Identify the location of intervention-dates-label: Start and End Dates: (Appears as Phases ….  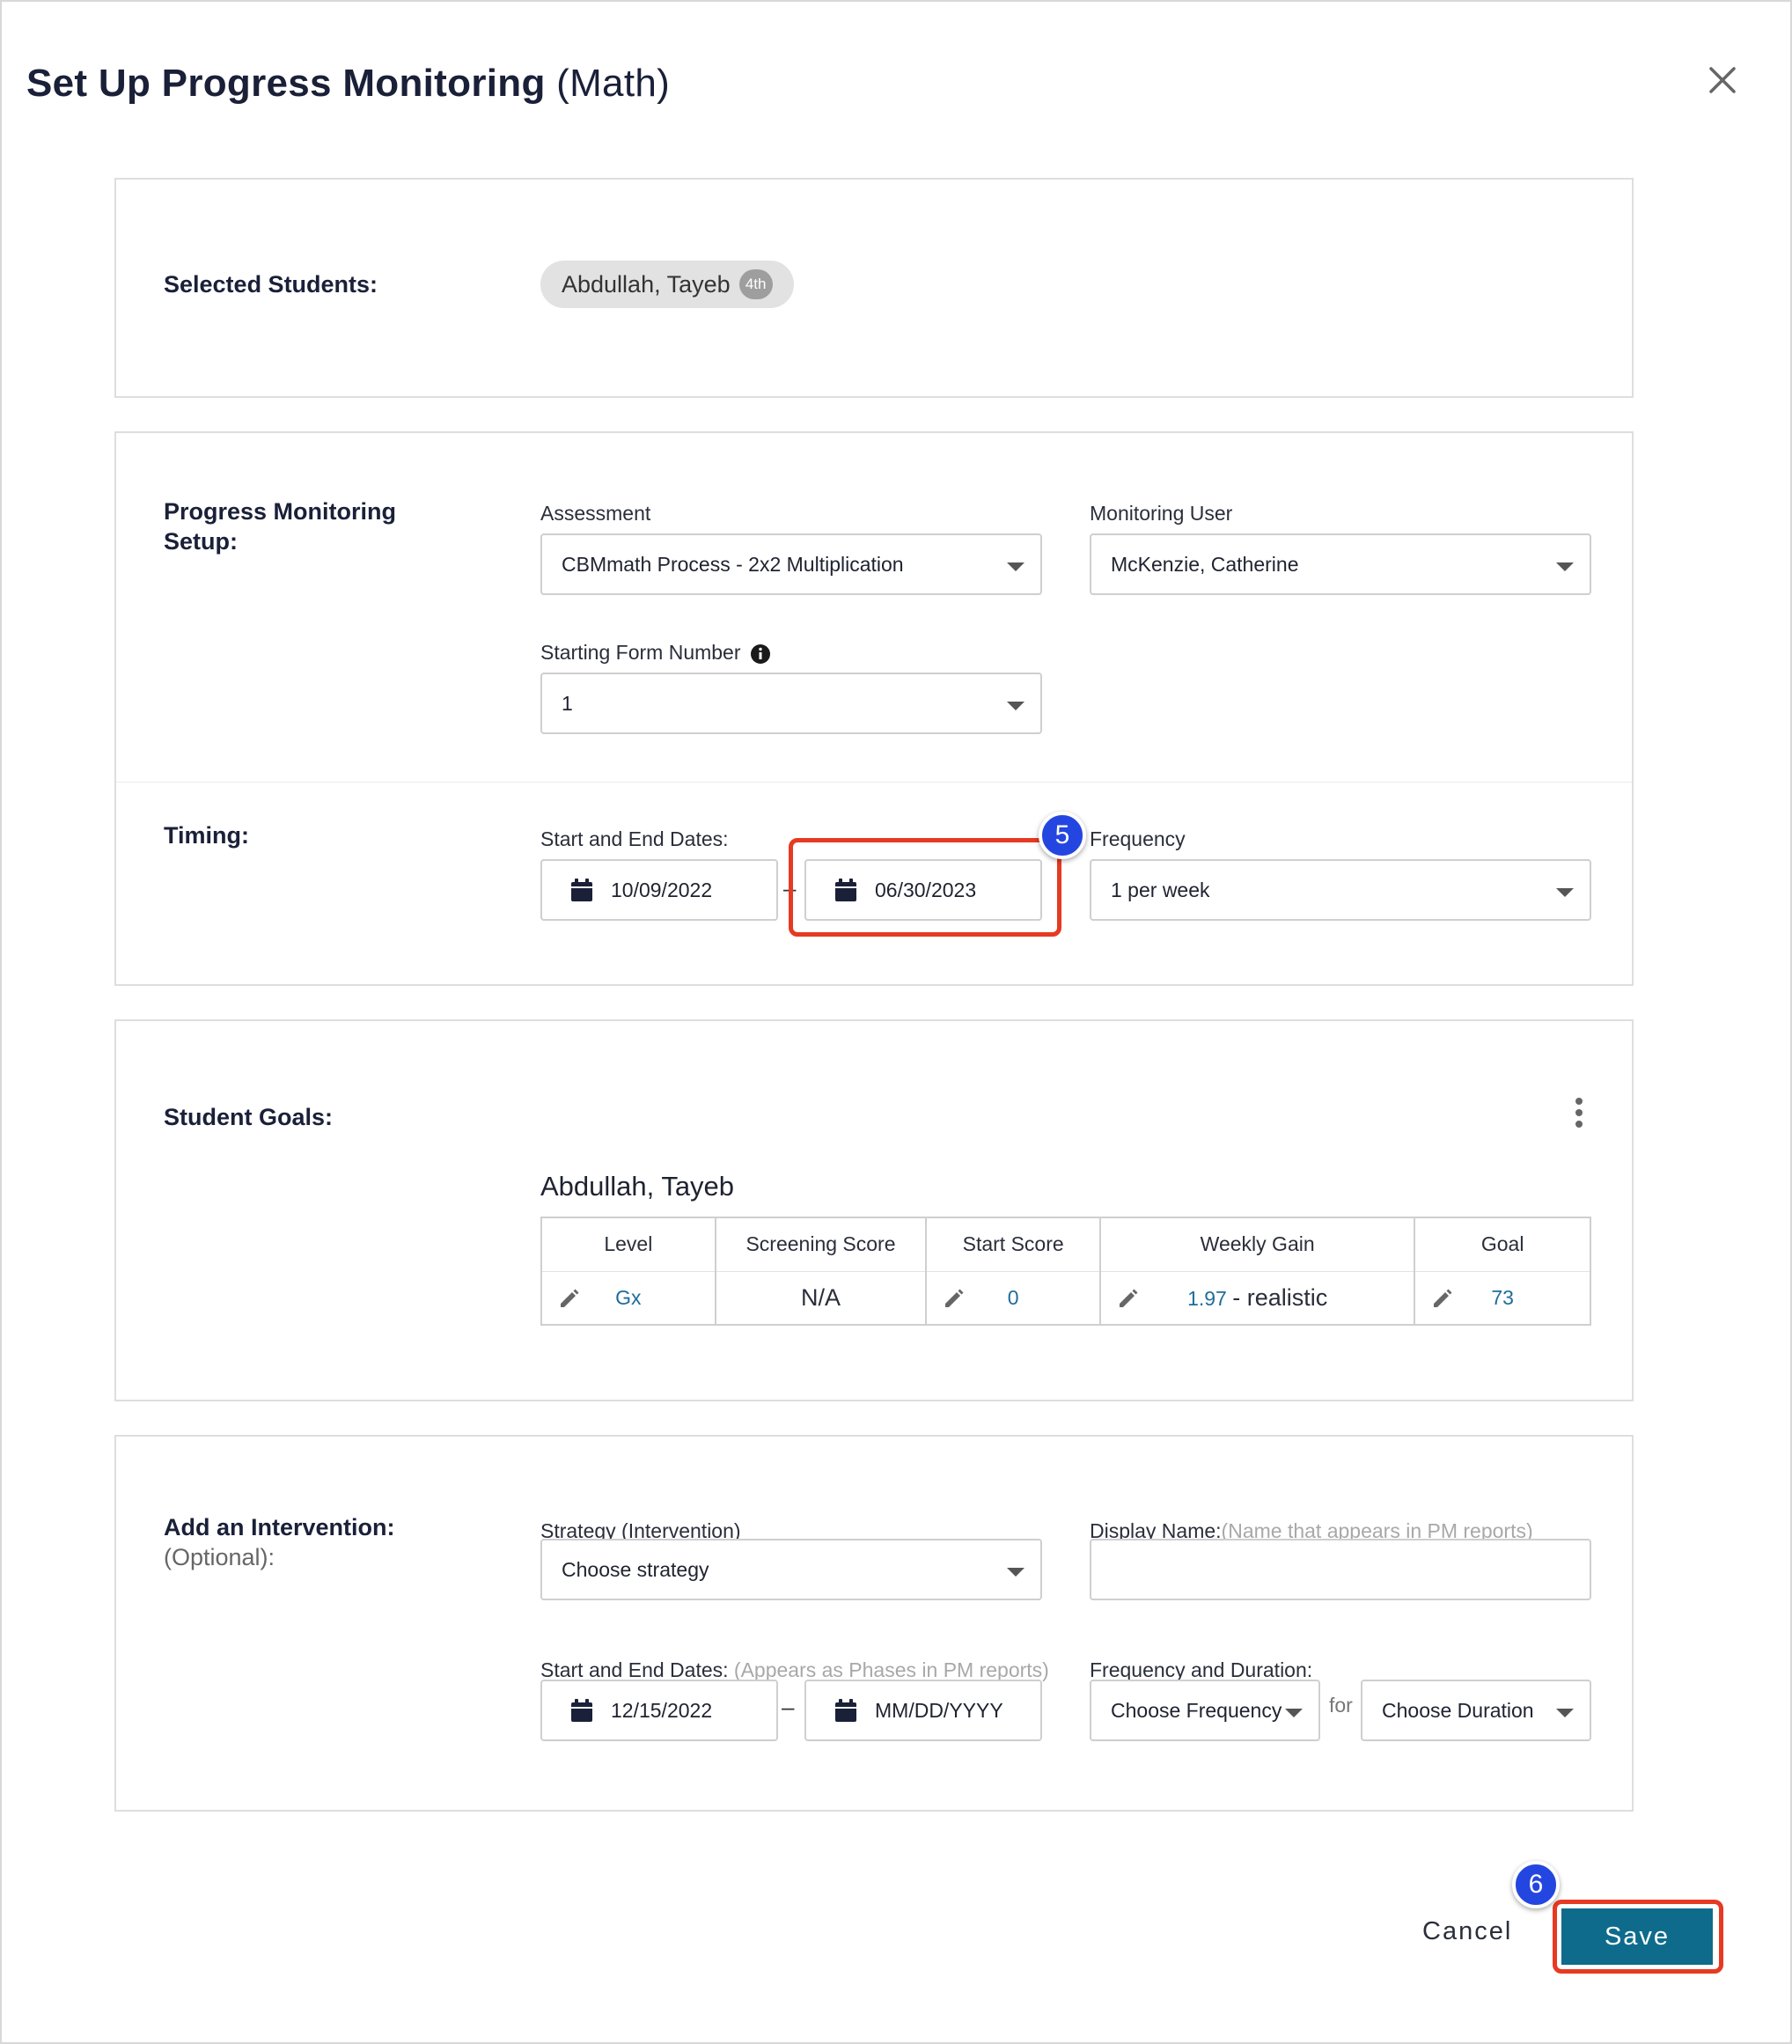
(794, 1670).